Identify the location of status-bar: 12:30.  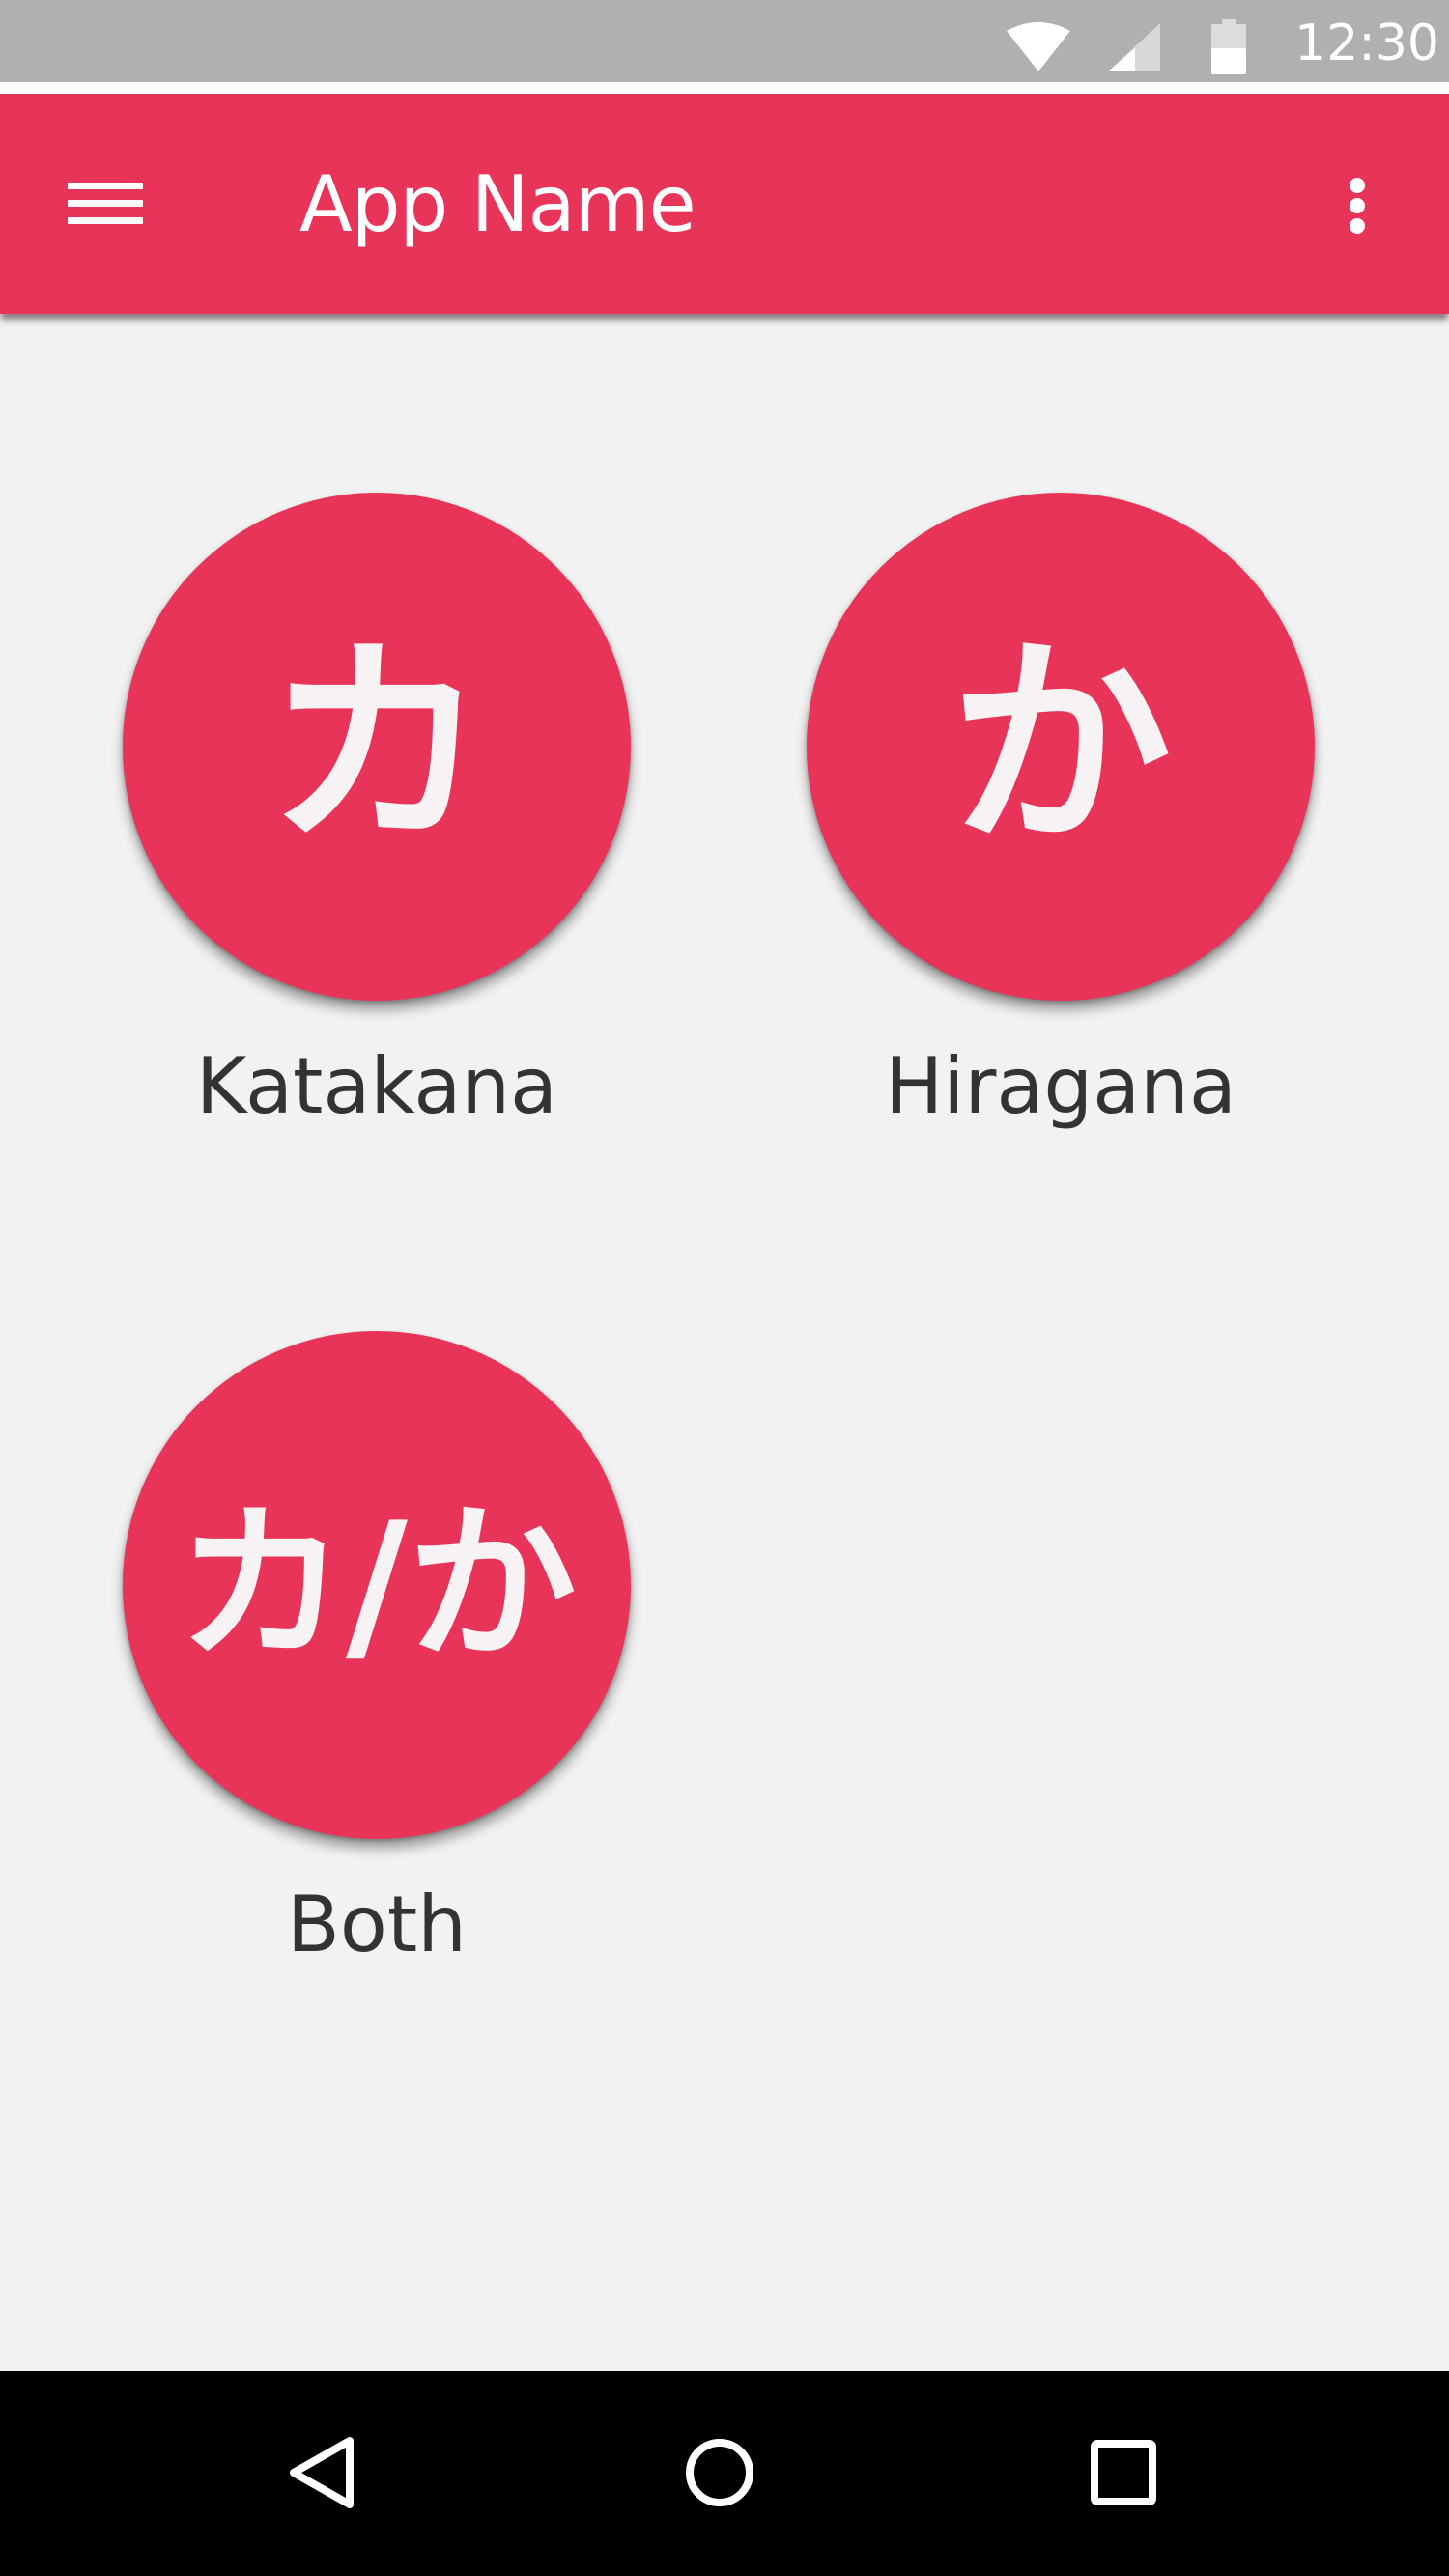
(724, 41).